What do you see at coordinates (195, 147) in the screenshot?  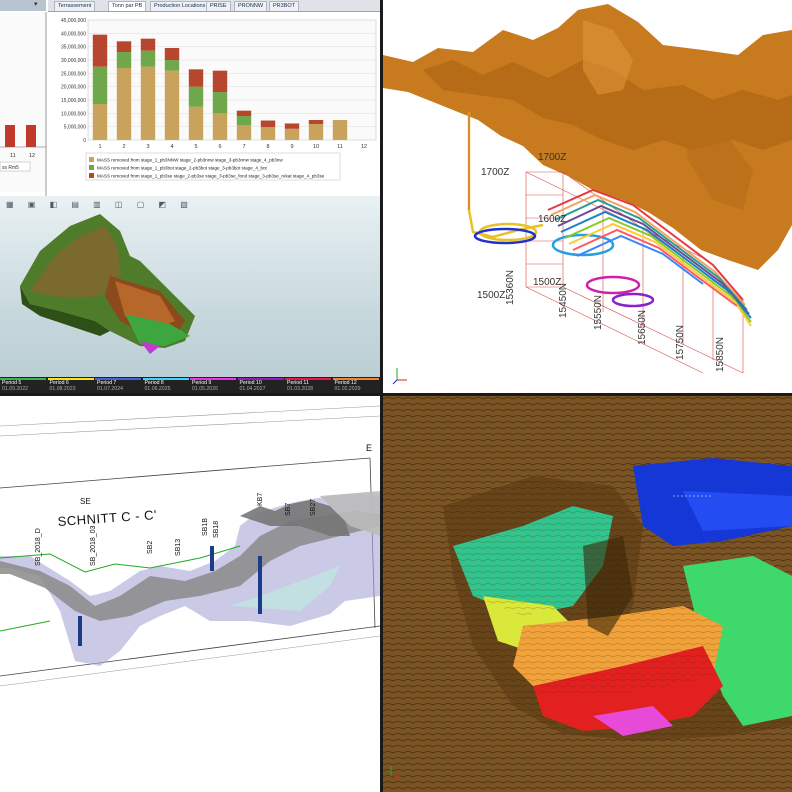 I see `x-tick-label: 5` at bounding box center [195, 147].